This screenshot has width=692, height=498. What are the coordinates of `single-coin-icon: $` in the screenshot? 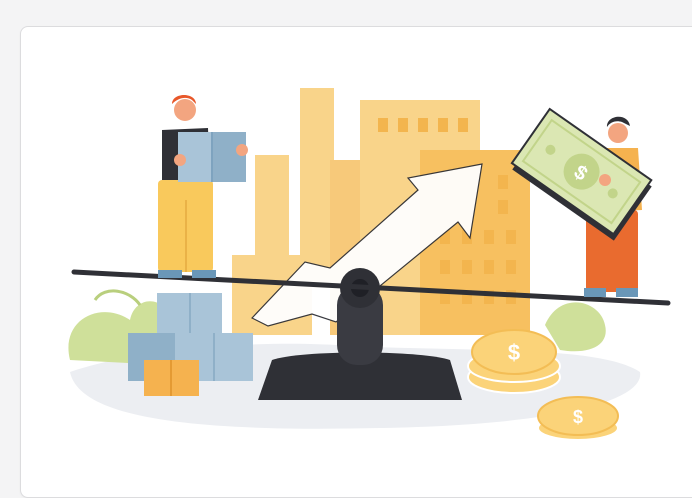 It's located at (578, 418).